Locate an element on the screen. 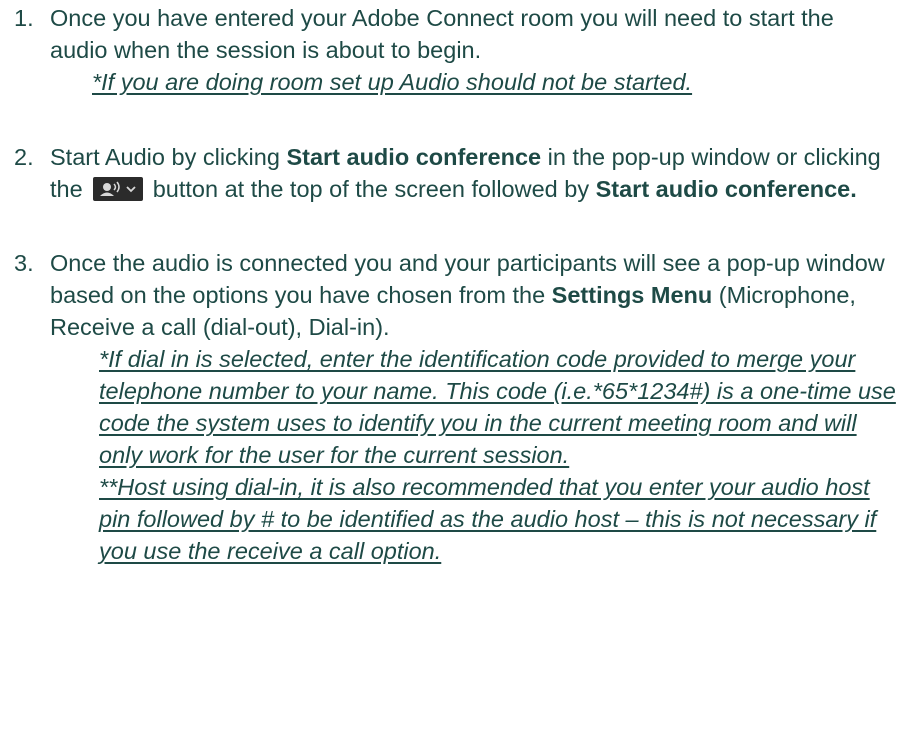  bold-text: Start audio conference is located at coordinates (414, 157).